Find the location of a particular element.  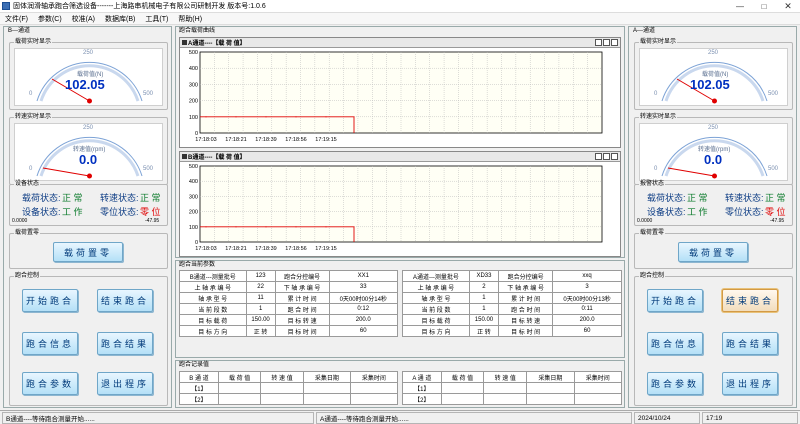

params-a-row: 轴 承 型 号1累 计 时 间 0天00时00分13秒 is located at coordinates (512, 298).